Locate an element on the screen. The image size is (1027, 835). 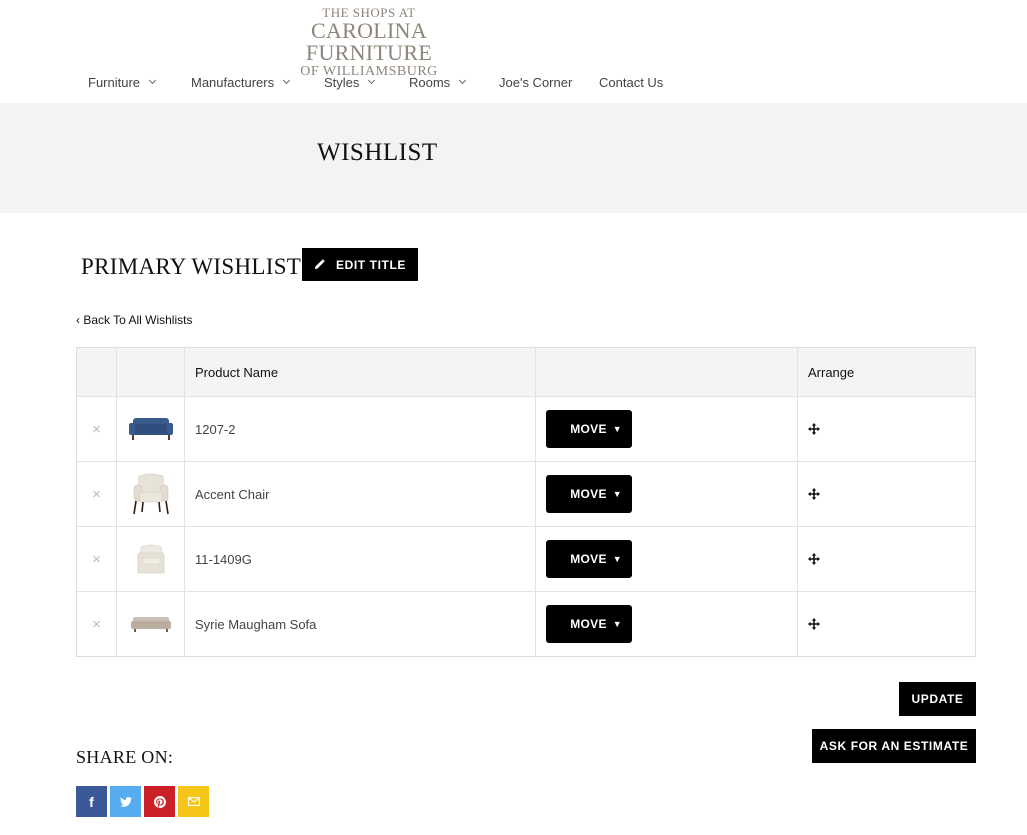
product-name: 1207-2 is located at coordinates (359, 429).